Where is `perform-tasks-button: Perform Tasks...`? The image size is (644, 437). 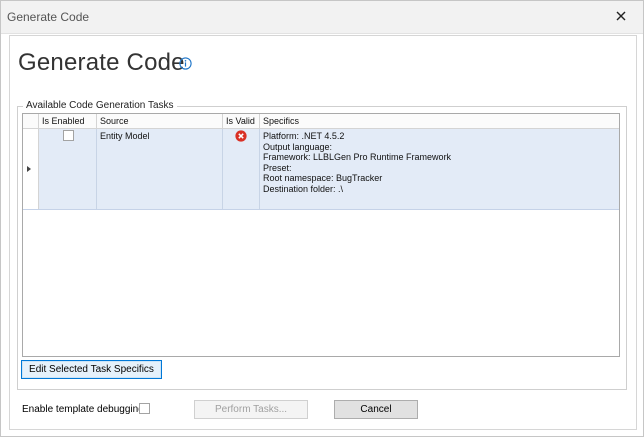
perform-tasks-button: Perform Tasks... is located at coordinates (251, 409).